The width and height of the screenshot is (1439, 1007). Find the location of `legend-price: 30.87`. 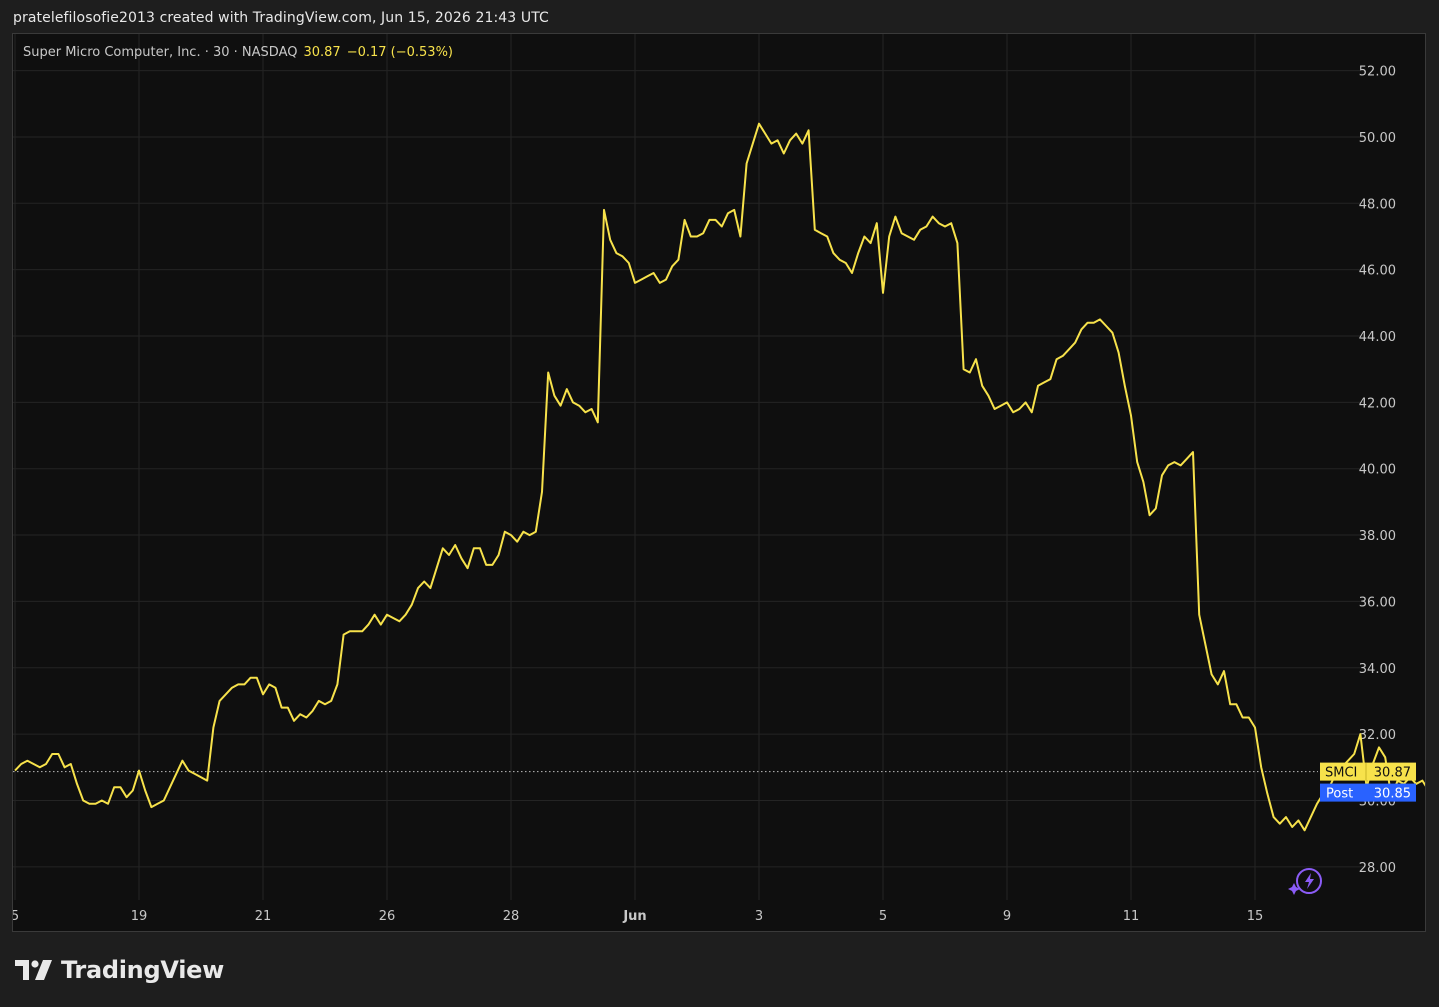

legend-price: 30.87 is located at coordinates (322, 52).